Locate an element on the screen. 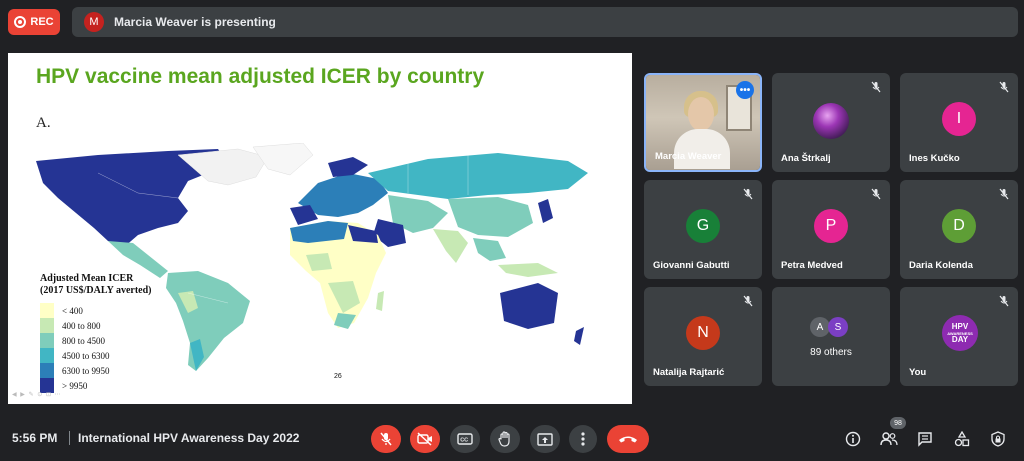  legend-item: 800 to 4500 is located at coordinates (95, 340).